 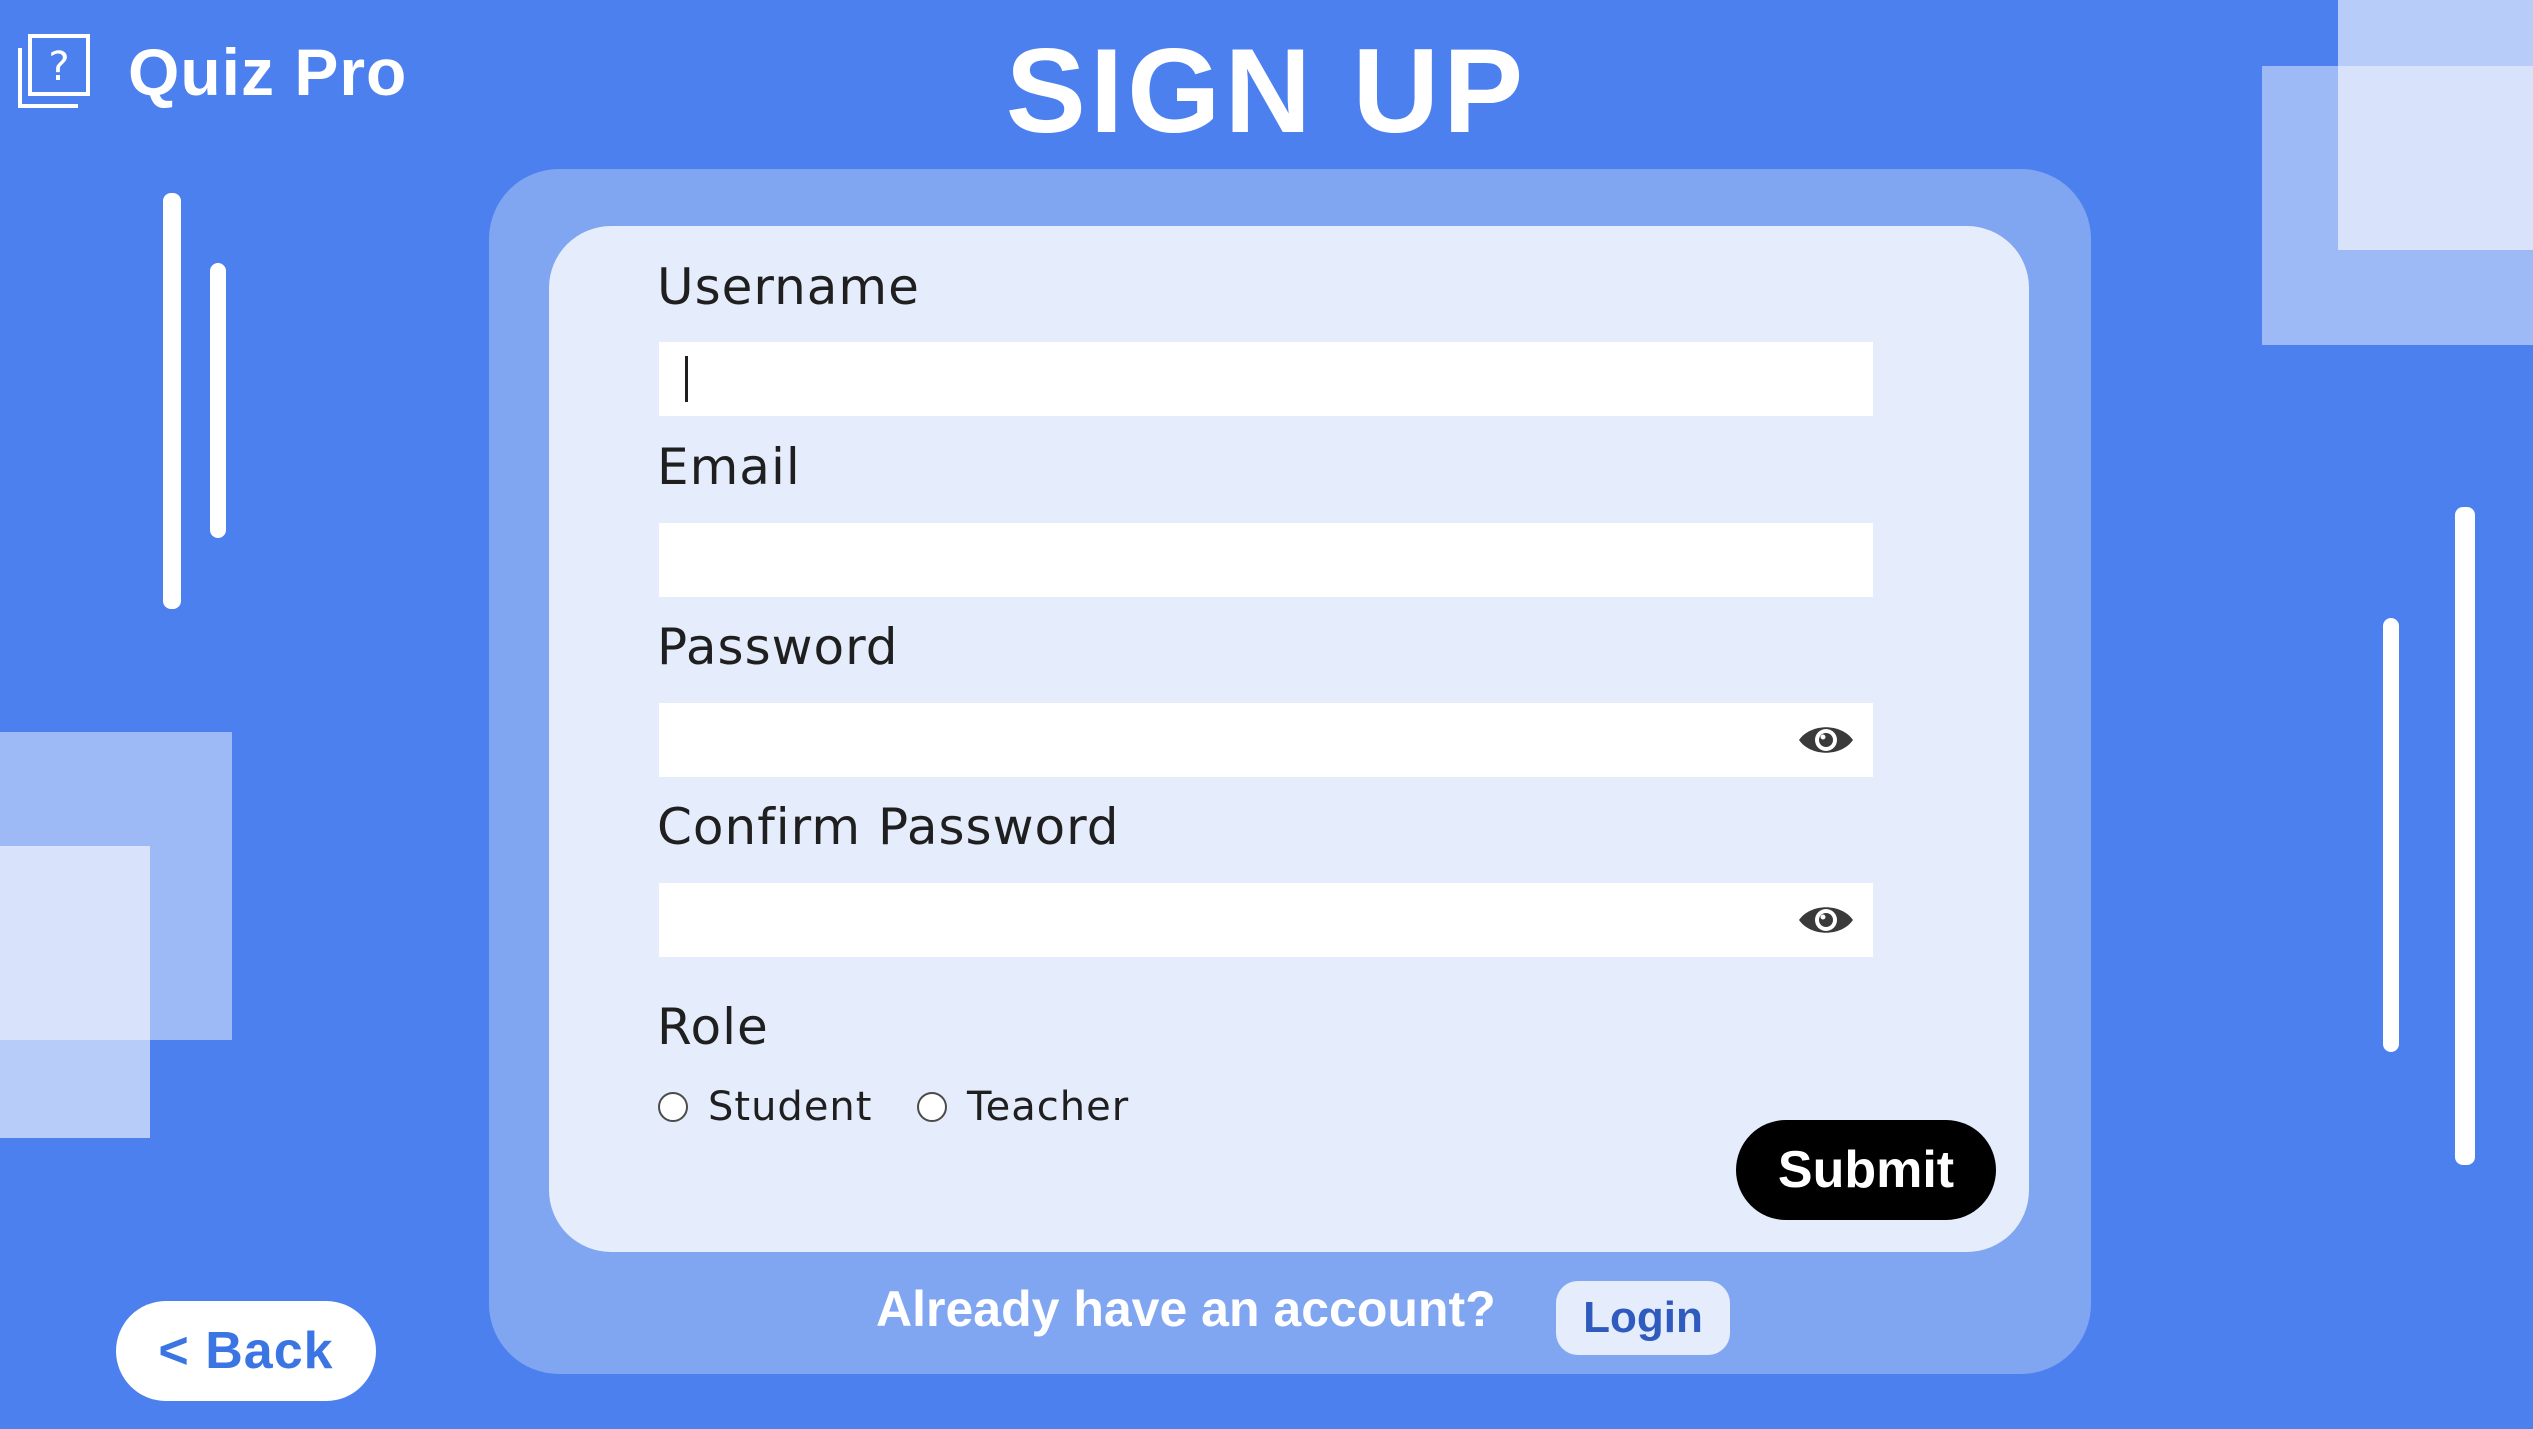 I want to click on role-option-label: Teacher, so click(x=1048, y=1107).